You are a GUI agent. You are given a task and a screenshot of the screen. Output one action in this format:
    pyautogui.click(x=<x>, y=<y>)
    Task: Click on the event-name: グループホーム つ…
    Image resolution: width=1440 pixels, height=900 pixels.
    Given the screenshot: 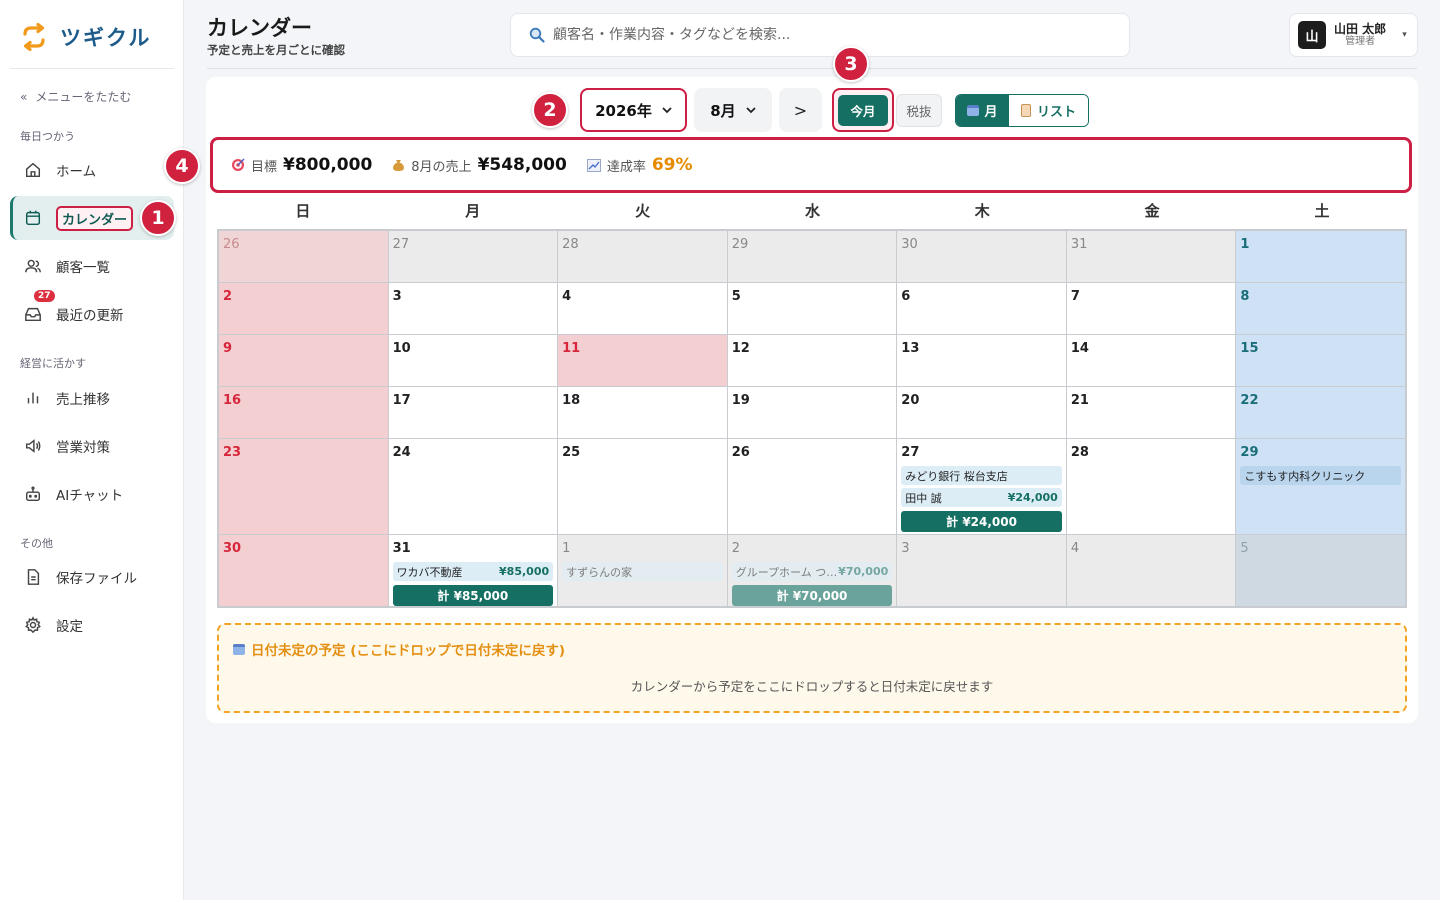 What is the action you would take?
    pyautogui.click(x=786, y=572)
    